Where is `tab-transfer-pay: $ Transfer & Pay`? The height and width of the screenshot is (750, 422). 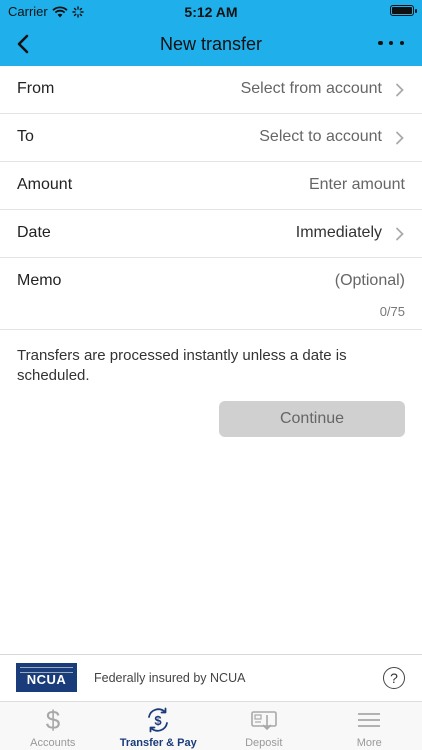 tab-transfer-pay: $ Transfer & Pay is located at coordinates (159, 726).